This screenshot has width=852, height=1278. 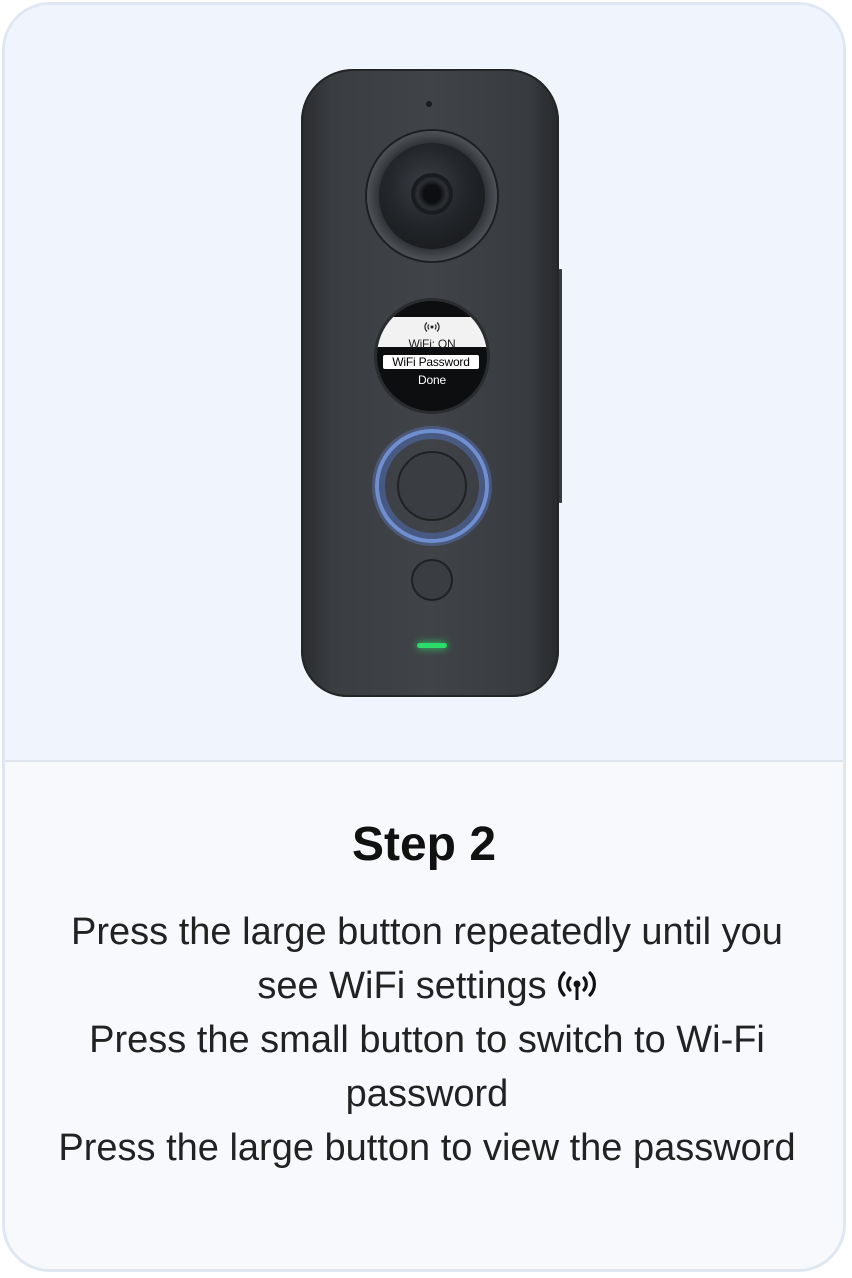 I want to click on screen-wifi-status: WiFi: ON, so click(x=432, y=344).